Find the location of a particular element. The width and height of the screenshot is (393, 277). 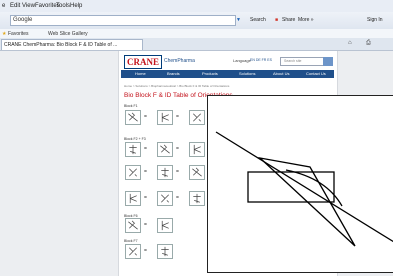

star-icon: ★ is located at coordinates (4, 34).